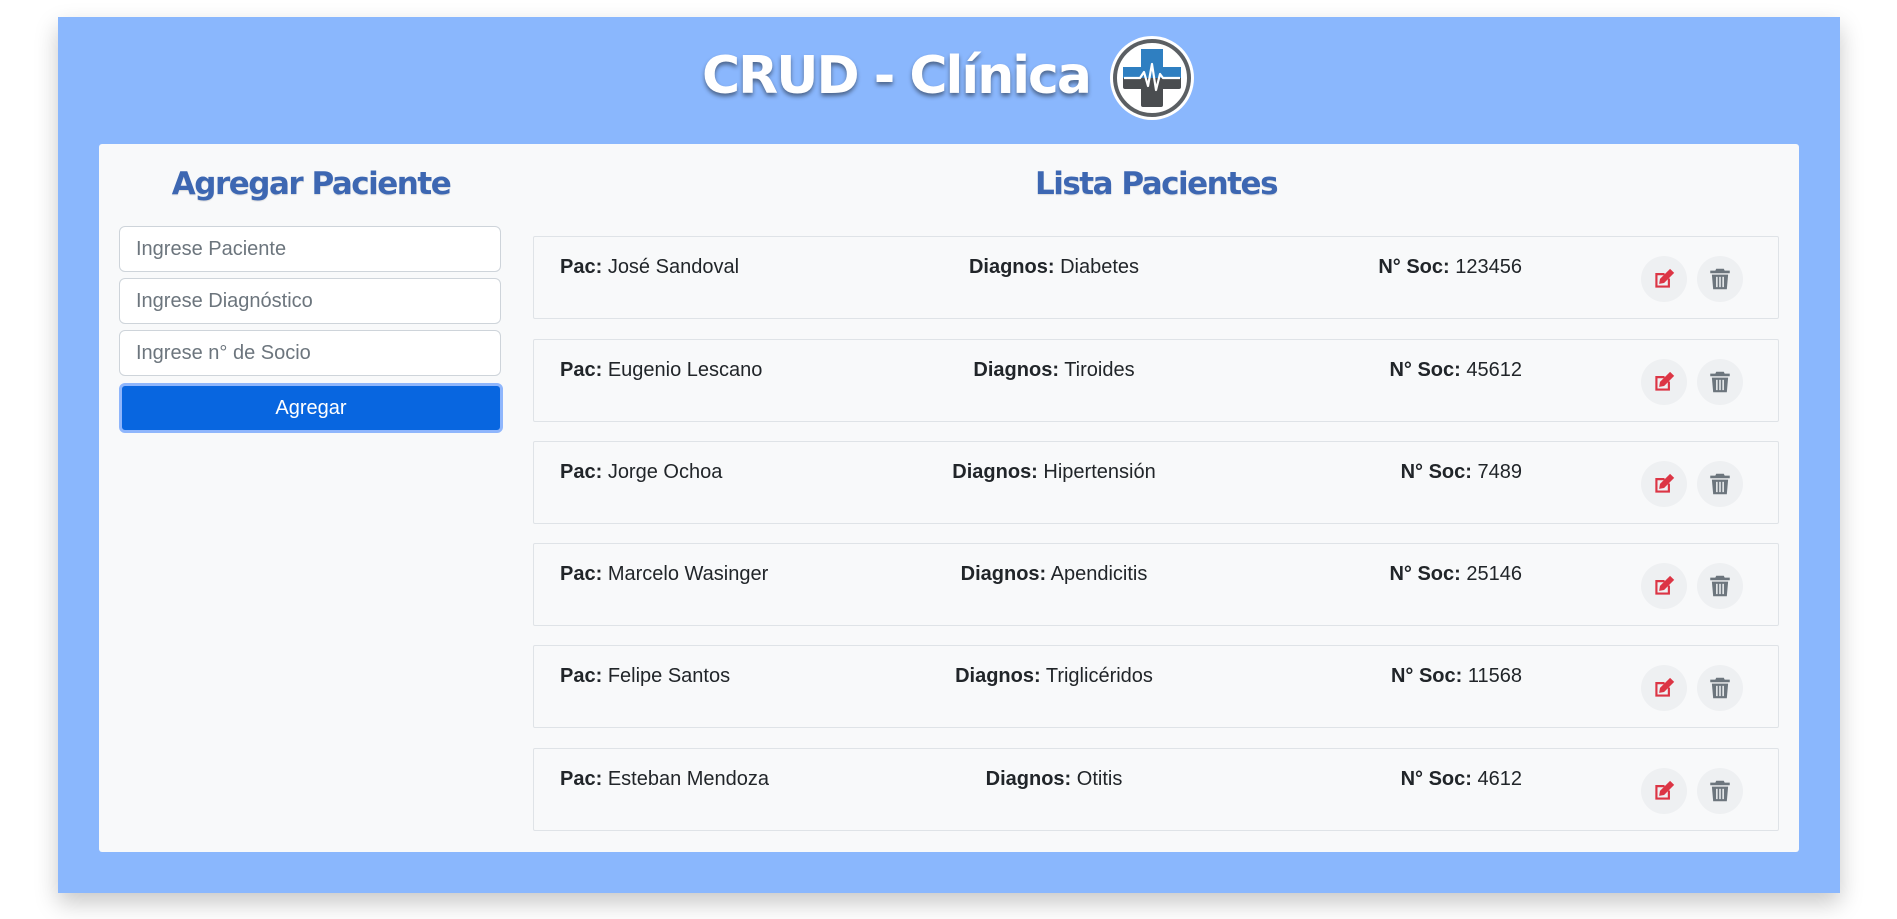 The width and height of the screenshot is (1897, 919). What do you see at coordinates (1100, 267) in the screenshot?
I see `diagnosis-value: Diabetes` at bounding box center [1100, 267].